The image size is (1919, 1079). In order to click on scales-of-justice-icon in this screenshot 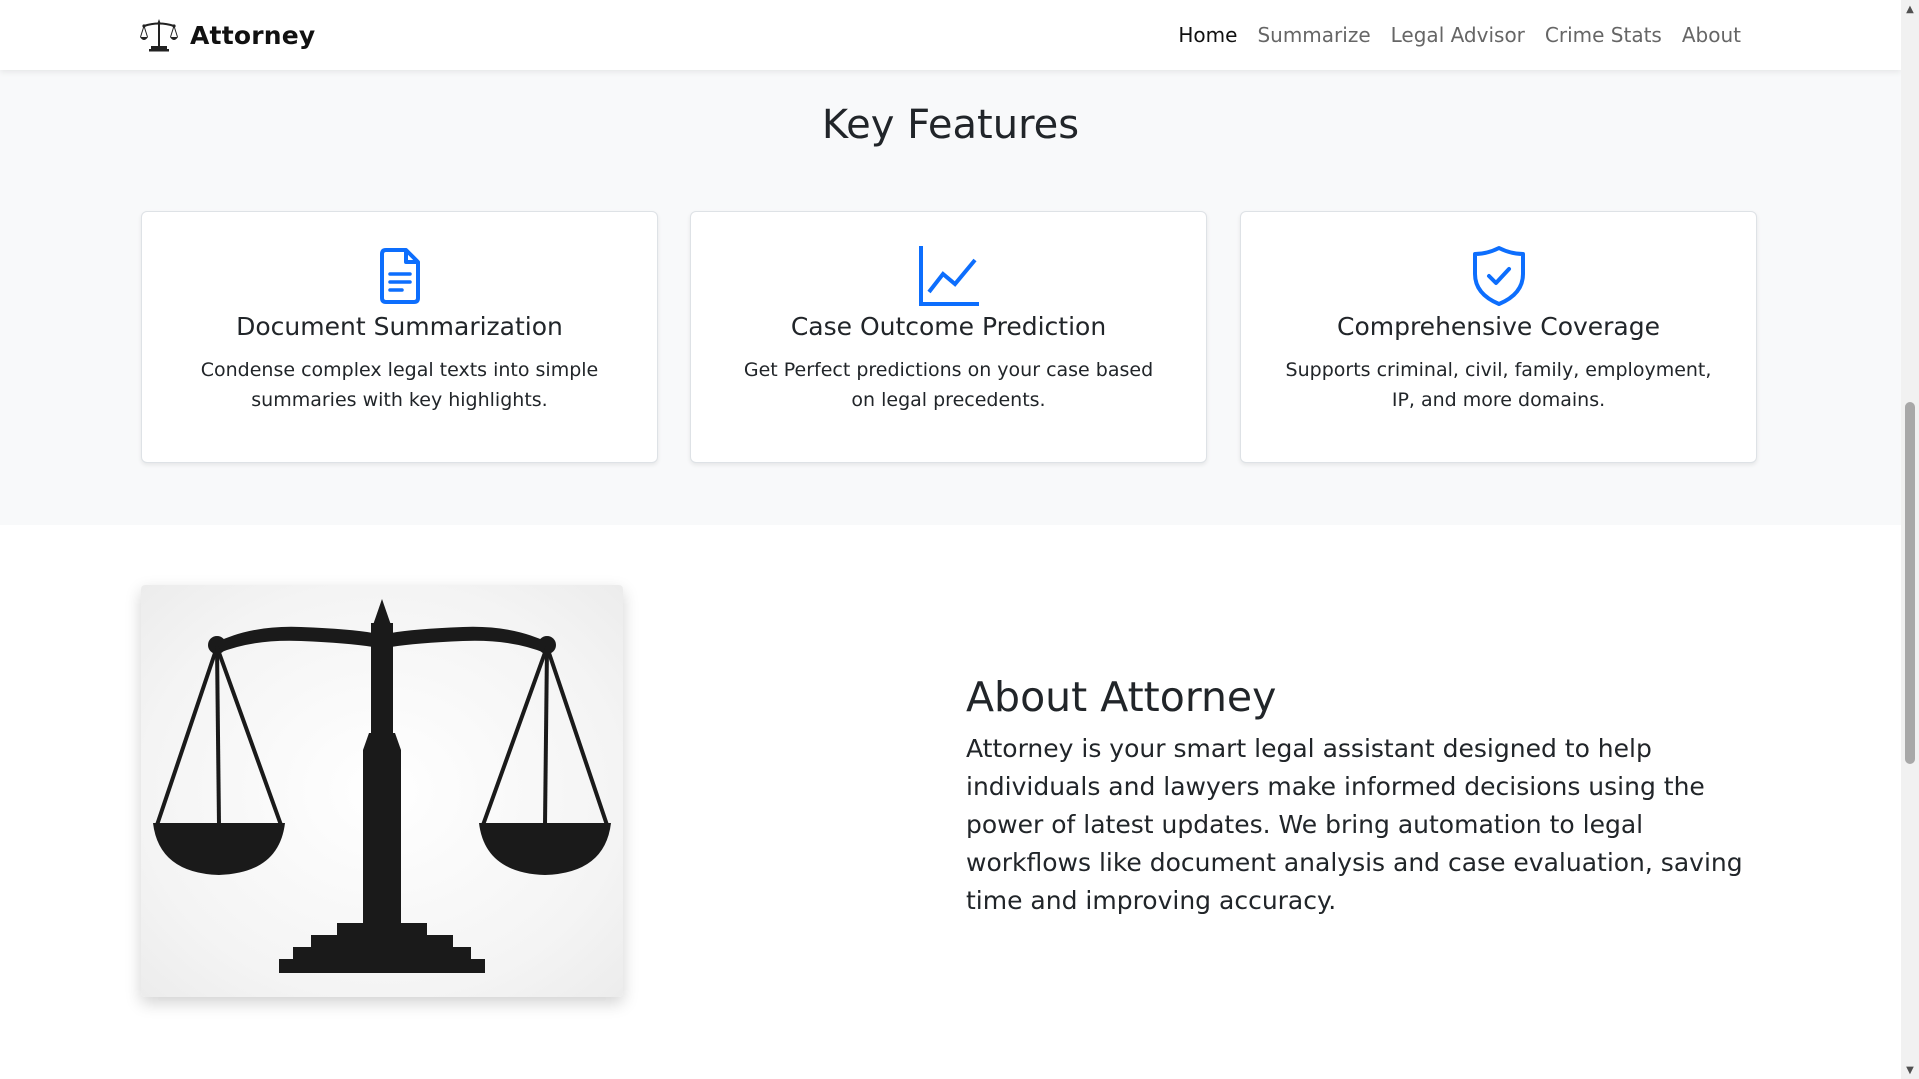, I will do `click(159, 35)`.